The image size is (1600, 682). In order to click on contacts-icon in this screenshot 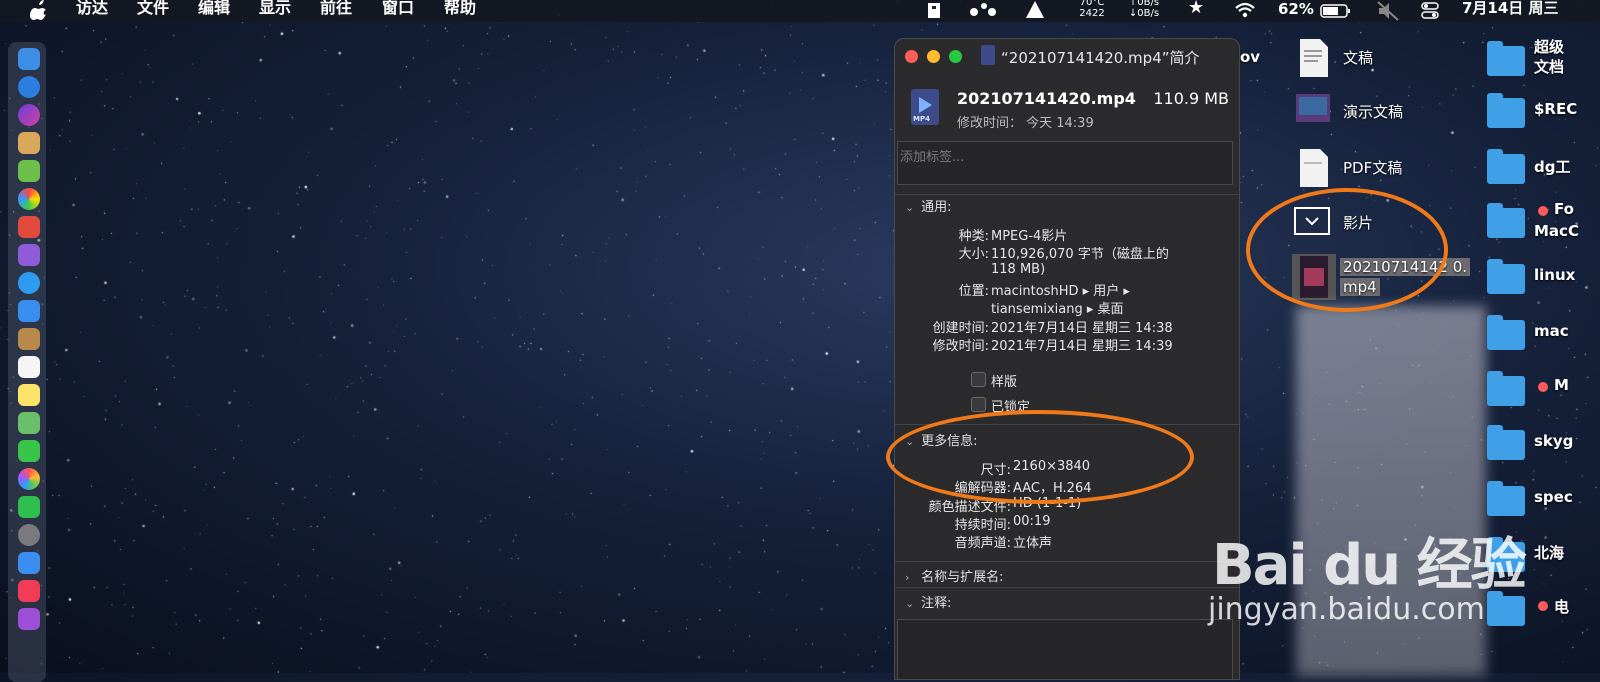, I will do `click(29, 339)`.